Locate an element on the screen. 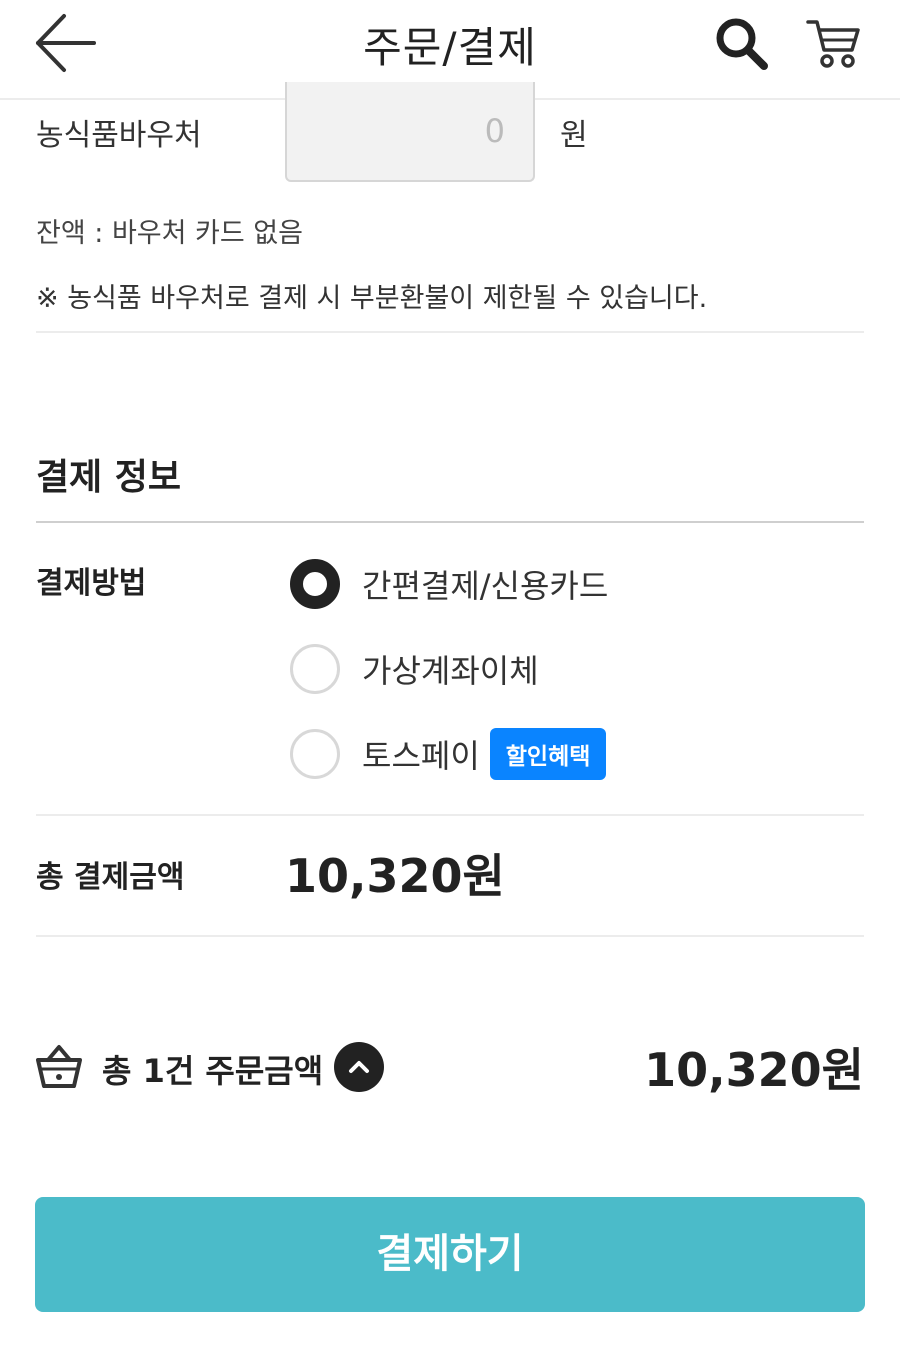  search-icon is located at coordinates (742, 44).